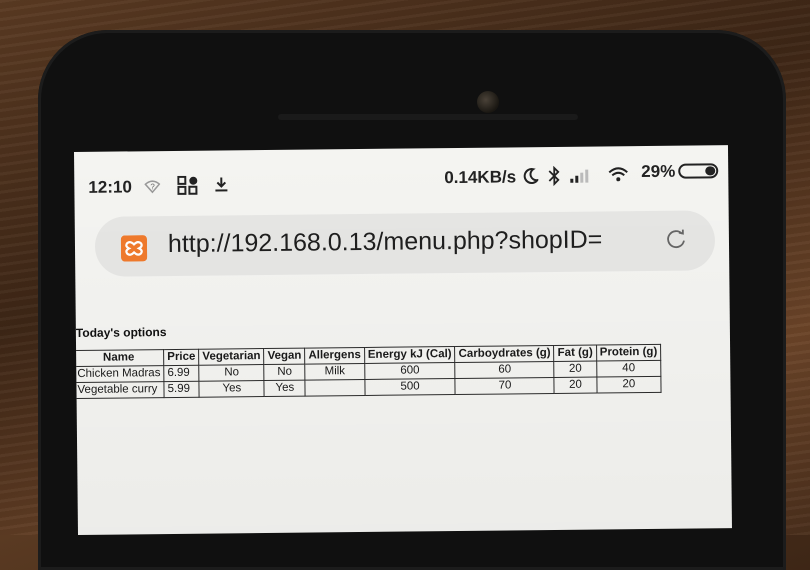  What do you see at coordinates (410, 371) in the screenshot?
I see `table-cell-energy: 600` at bounding box center [410, 371].